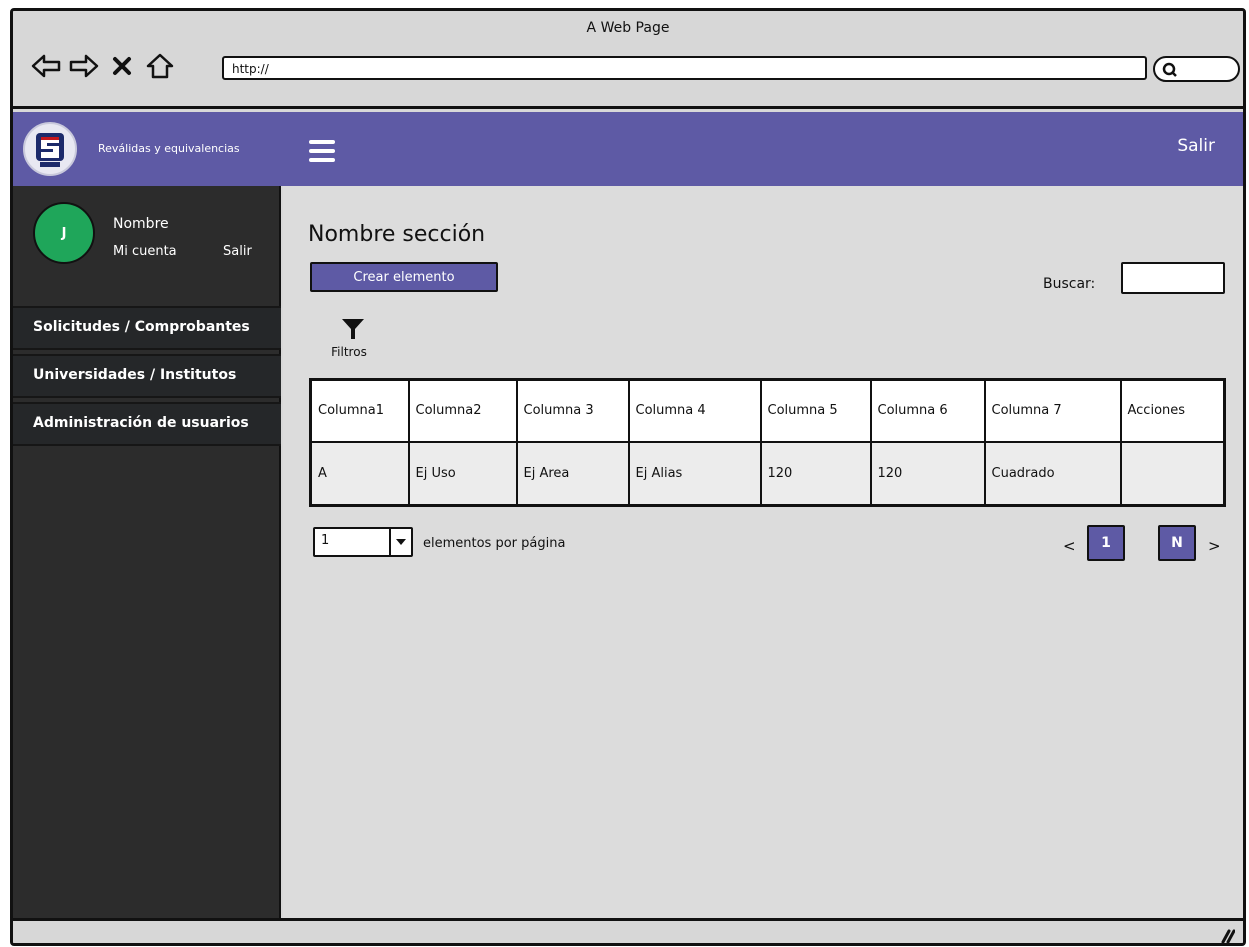  I want to click on avatar: J, so click(64, 233).